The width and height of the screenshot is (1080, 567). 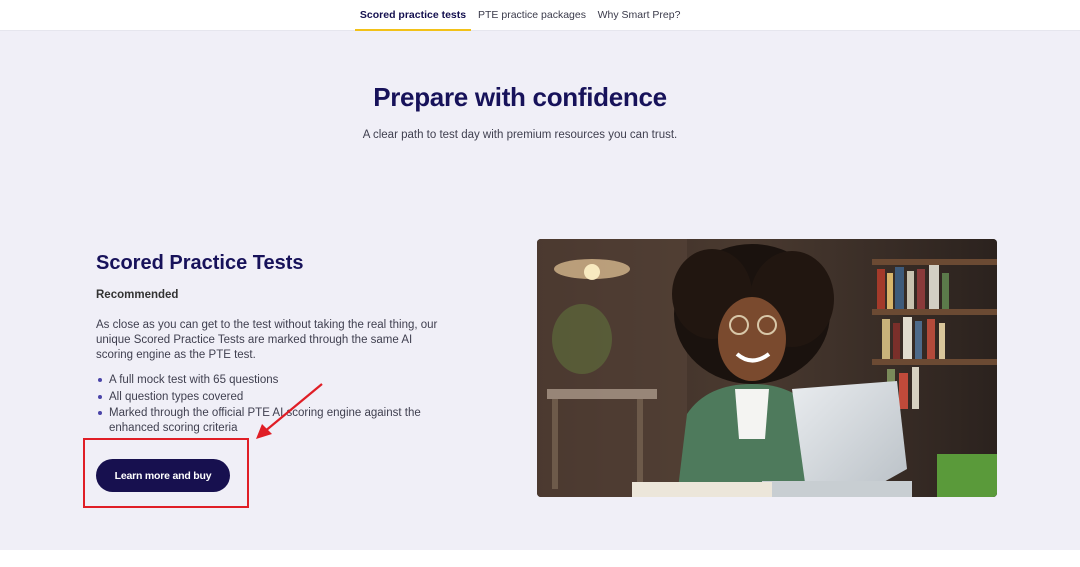 I want to click on page-title: Prepare with confidence, so click(x=520, y=97).